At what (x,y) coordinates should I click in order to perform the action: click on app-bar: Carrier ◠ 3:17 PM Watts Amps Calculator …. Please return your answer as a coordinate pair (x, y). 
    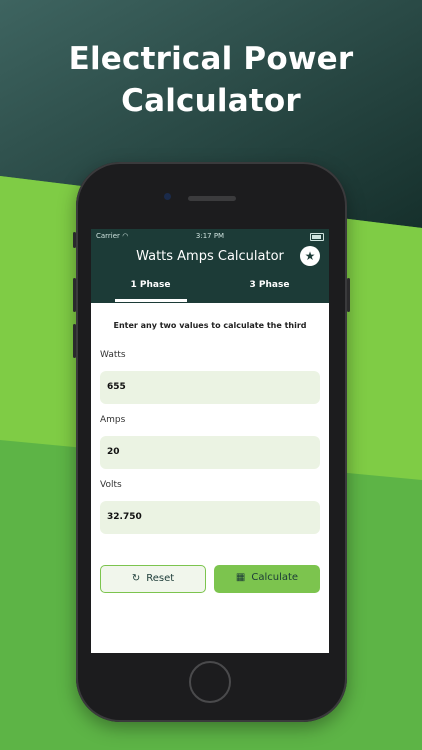
    Looking at the image, I should click on (210, 266).